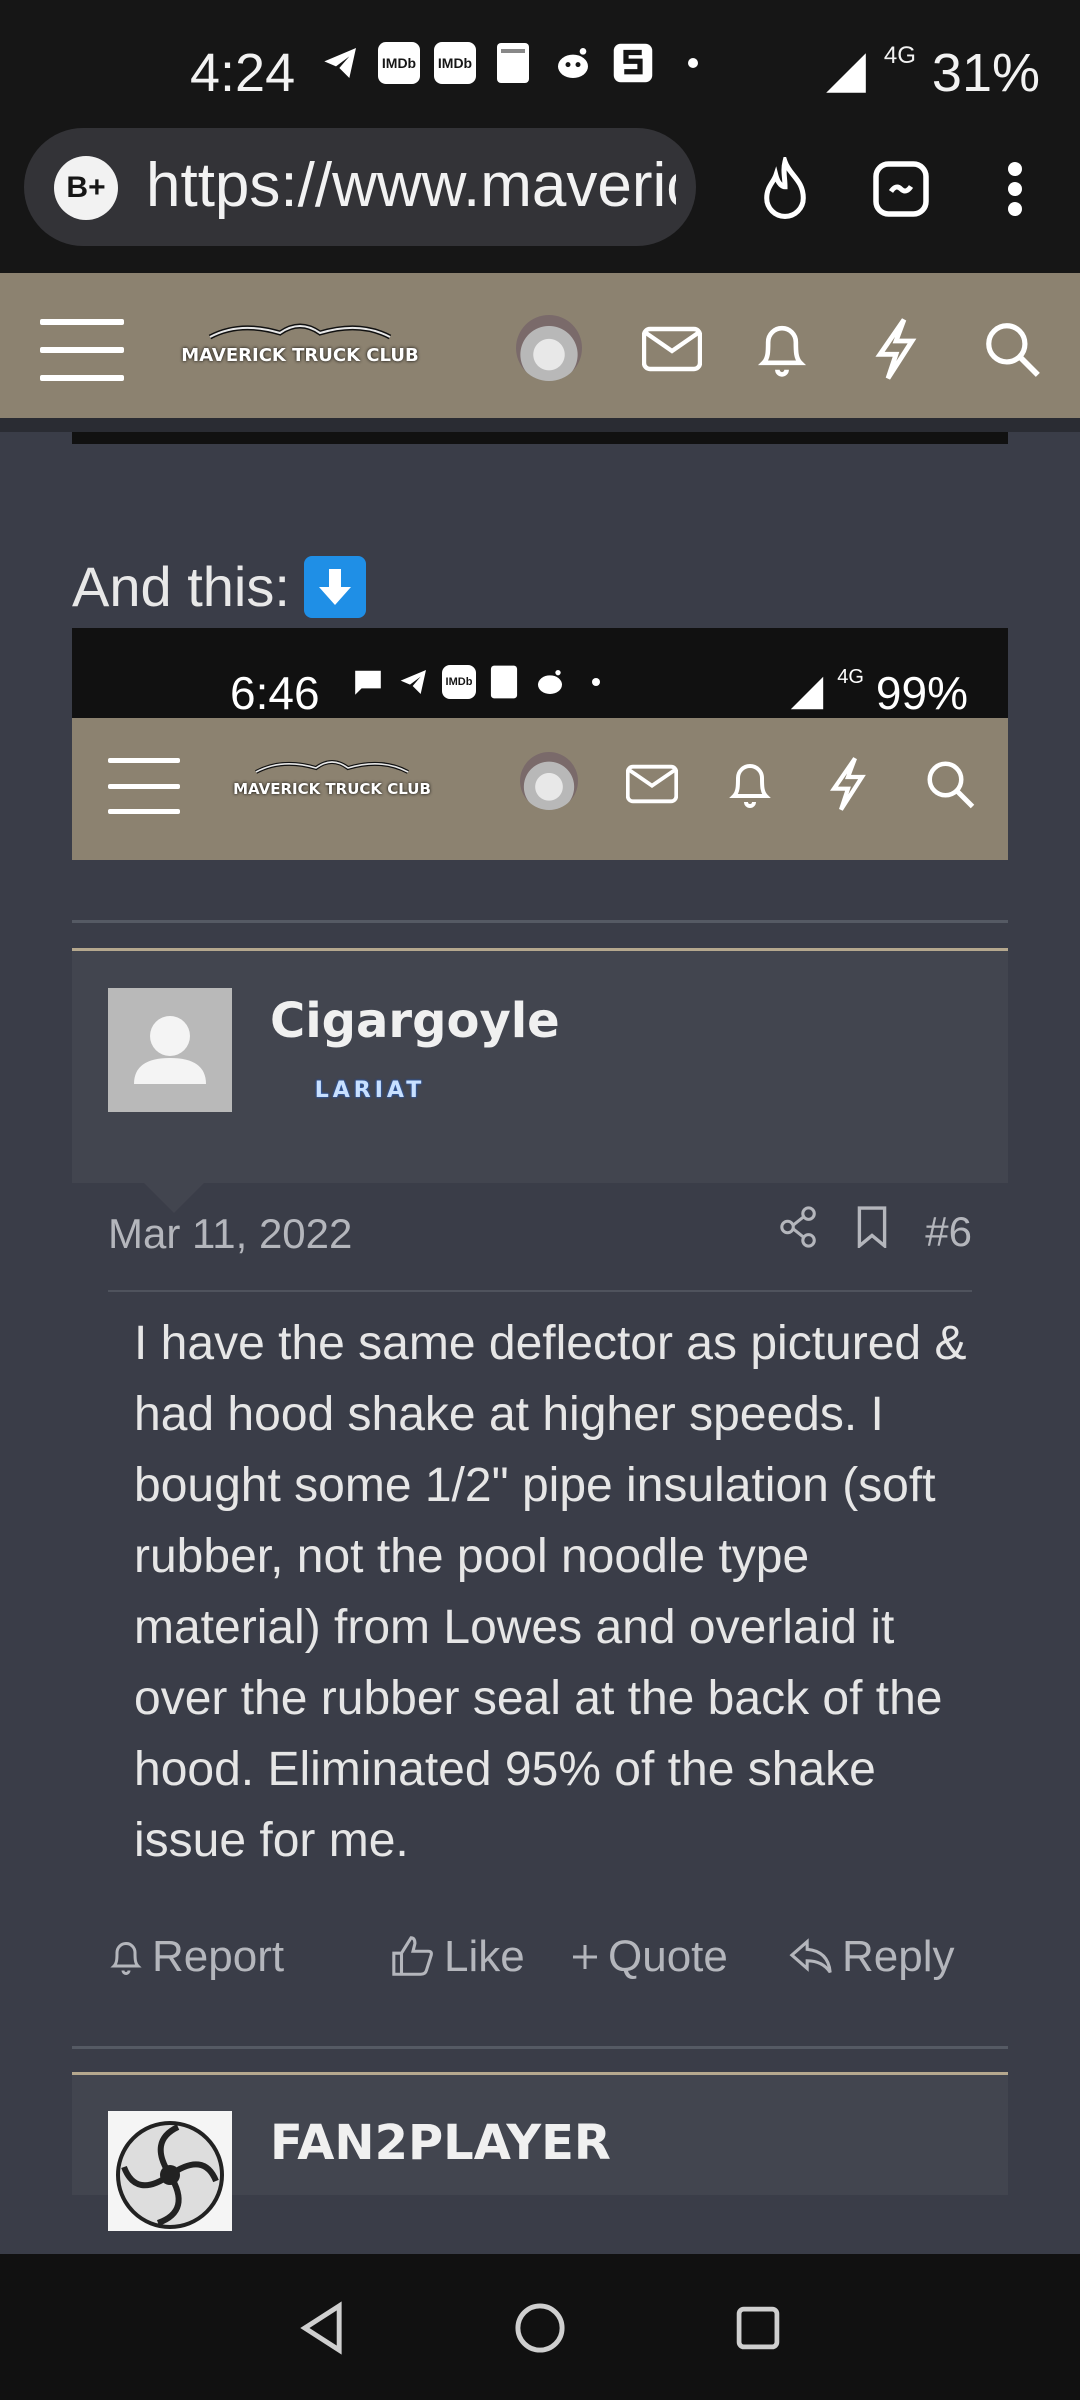 The width and height of the screenshot is (1080, 2400). Describe the element at coordinates (181, 586) in the screenshot. I see `intro-text: And this:` at that location.